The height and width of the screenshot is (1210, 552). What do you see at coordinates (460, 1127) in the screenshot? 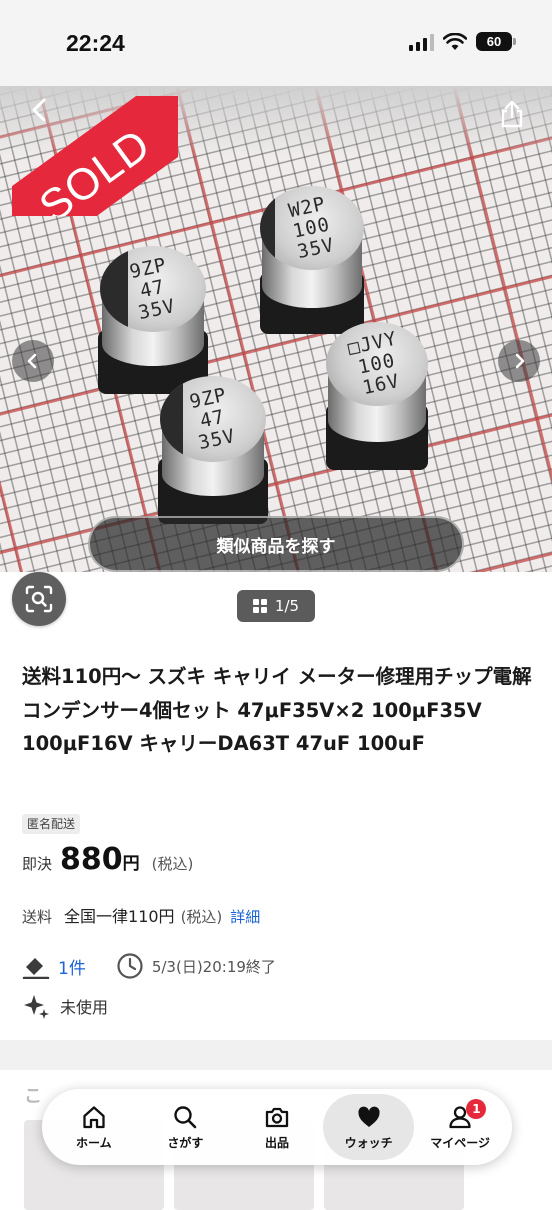
I see `tab-mypage: マイページ 1` at bounding box center [460, 1127].